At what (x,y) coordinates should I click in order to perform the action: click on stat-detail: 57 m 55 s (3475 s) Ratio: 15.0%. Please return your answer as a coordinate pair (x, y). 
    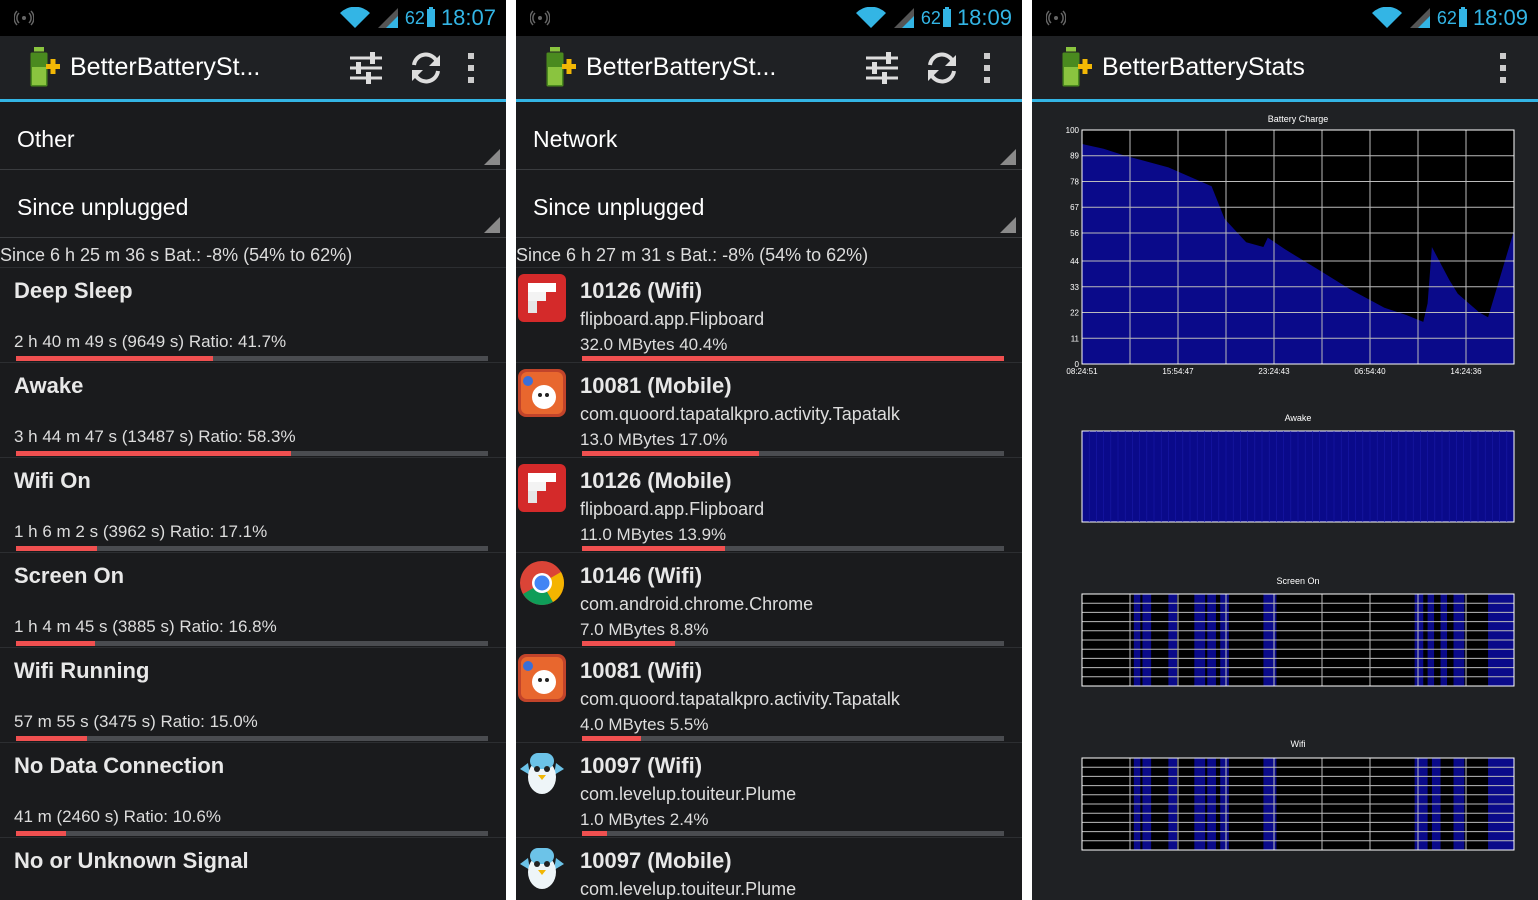
    Looking at the image, I should click on (136, 721).